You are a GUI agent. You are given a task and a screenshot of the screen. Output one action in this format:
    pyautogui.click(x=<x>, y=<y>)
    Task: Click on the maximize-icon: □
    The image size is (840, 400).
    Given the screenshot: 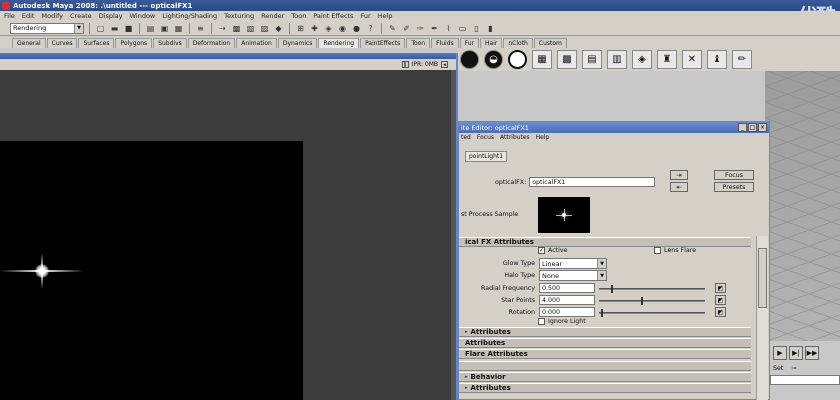 What is the action you would take?
    pyautogui.click(x=752, y=127)
    